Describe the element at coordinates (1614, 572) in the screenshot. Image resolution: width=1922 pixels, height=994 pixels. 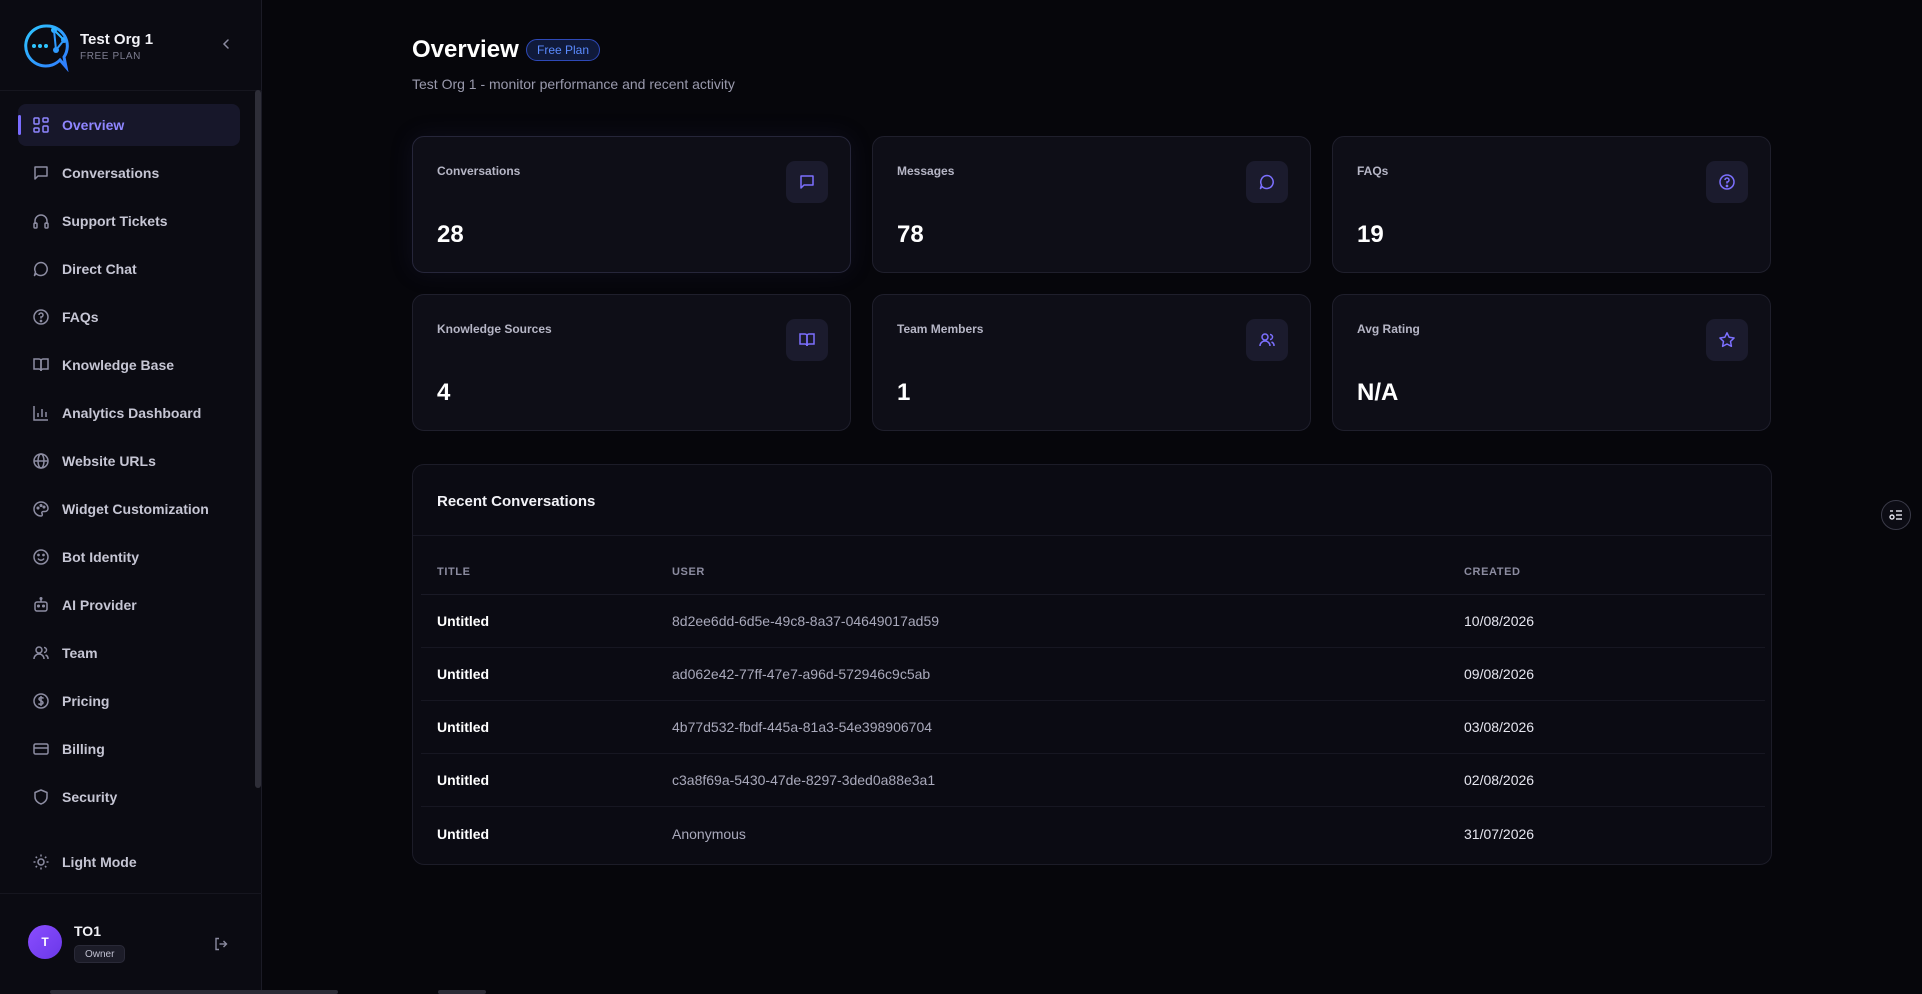
I see `column-header-created: CREATED` at that location.